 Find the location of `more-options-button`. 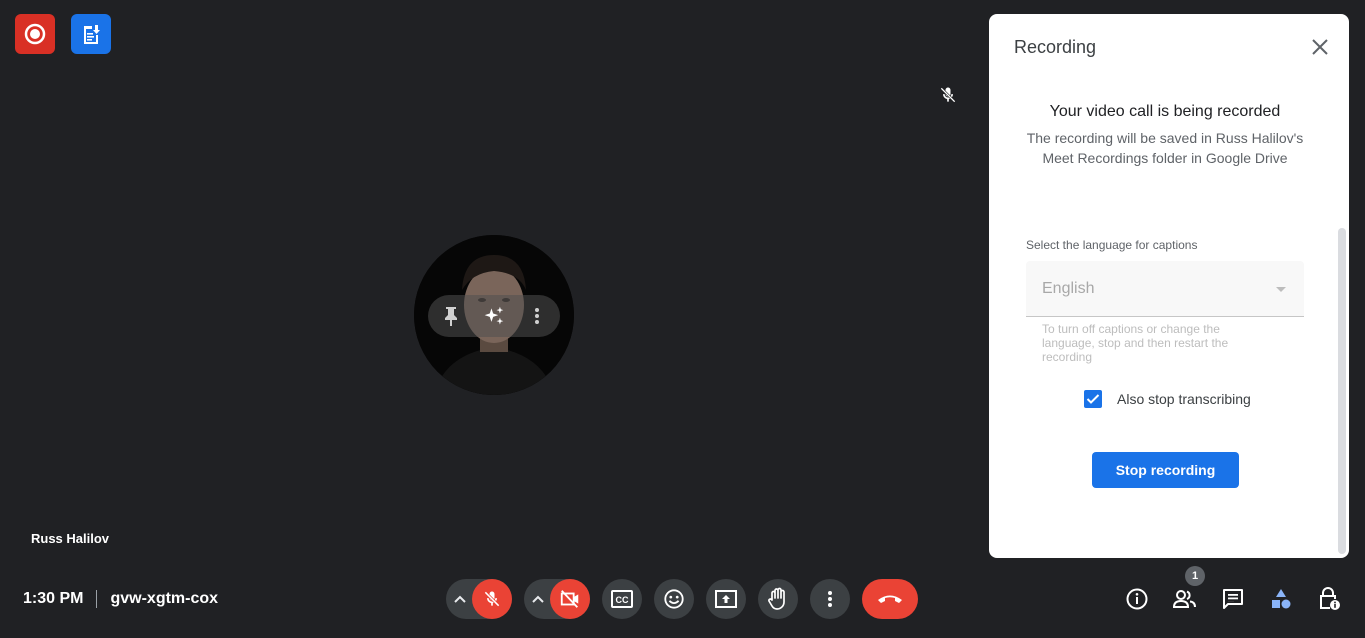

more-options-button is located at coordinates (830, 599).